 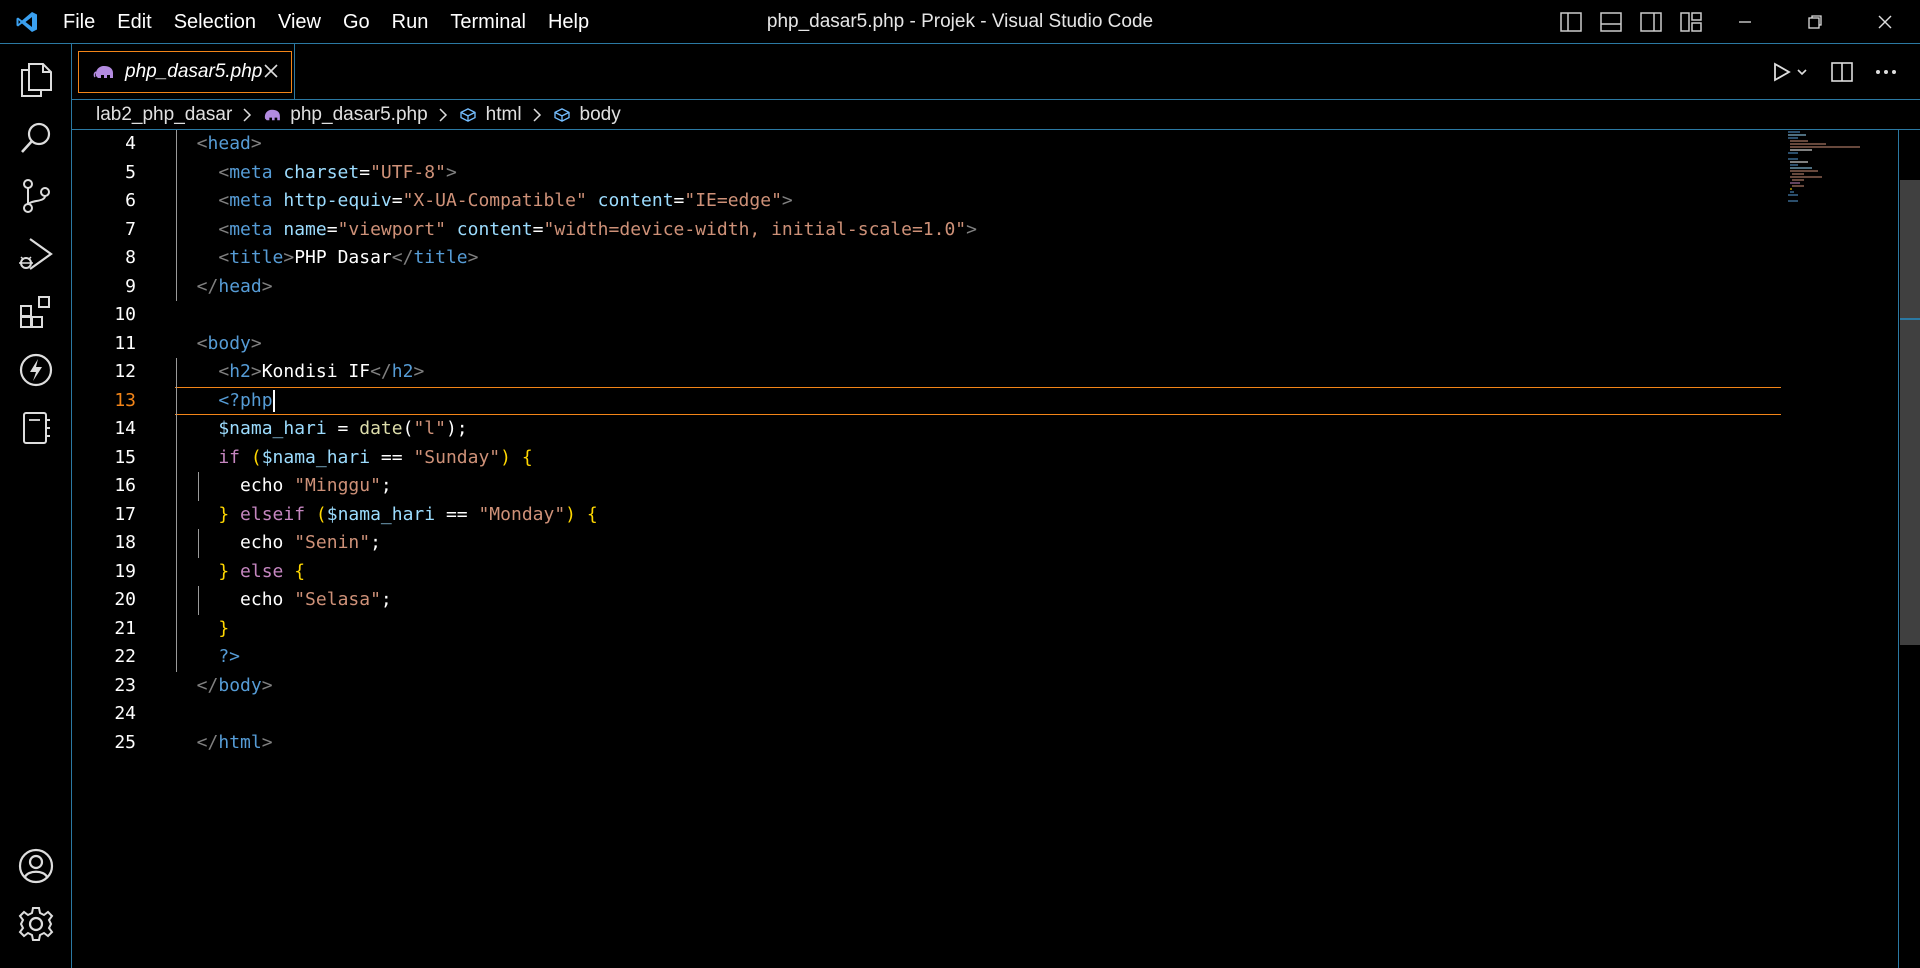 I want to click on breadcrumb: lab2_php_dasar php_dasar5.php html body, so click(x=996, y=115).